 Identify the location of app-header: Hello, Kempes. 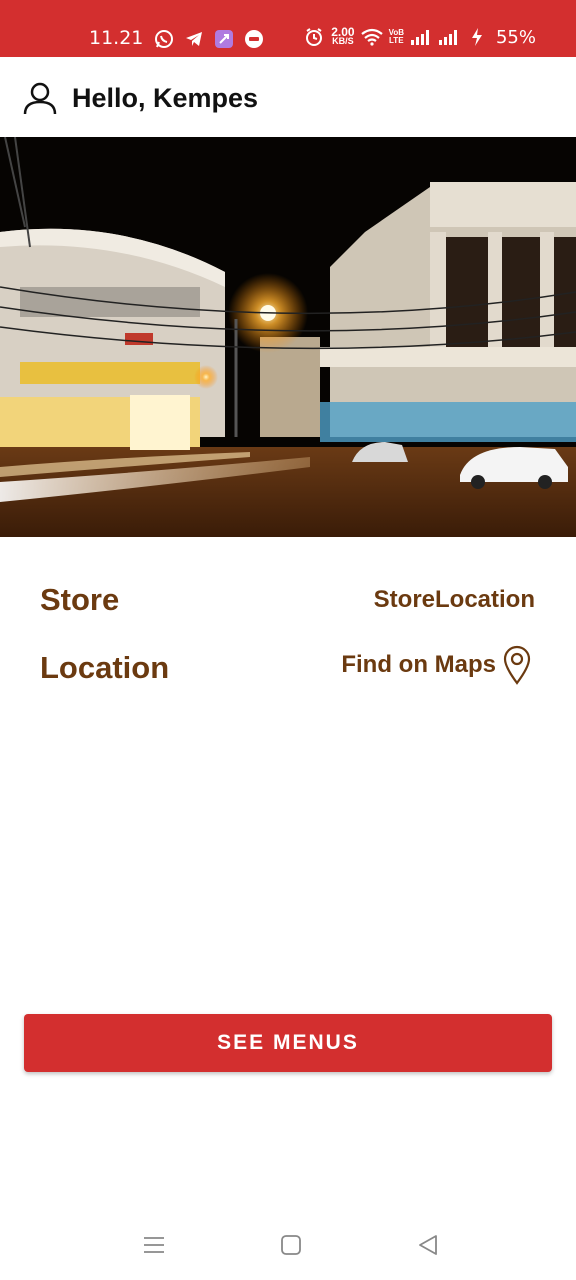
(288, 97).